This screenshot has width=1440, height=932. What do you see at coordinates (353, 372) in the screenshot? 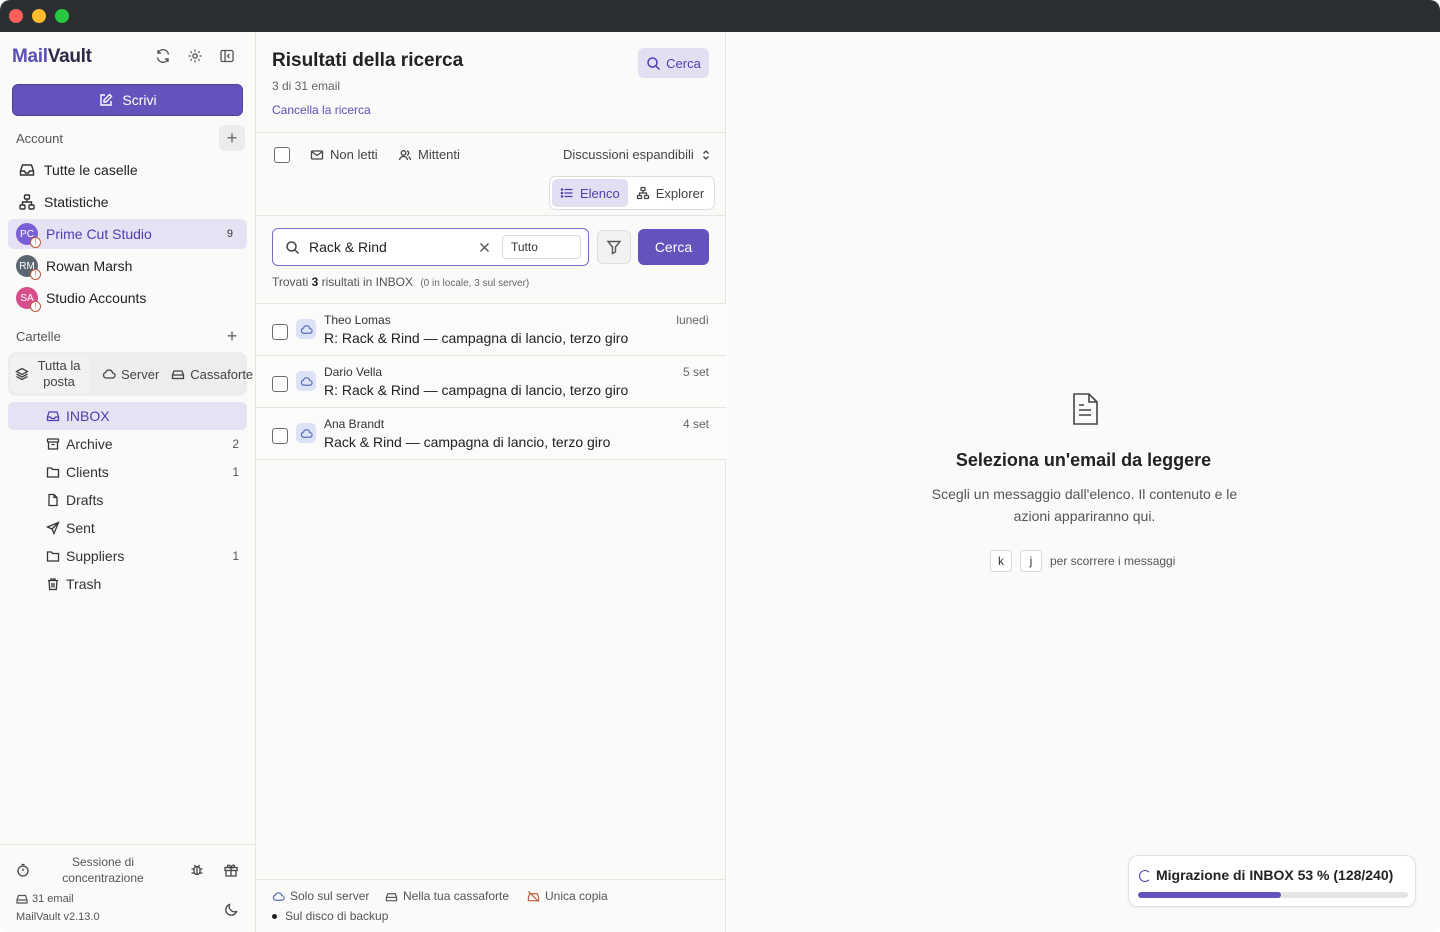
I see `message-sender: Dario Vella` at bounding box center [353, 372].